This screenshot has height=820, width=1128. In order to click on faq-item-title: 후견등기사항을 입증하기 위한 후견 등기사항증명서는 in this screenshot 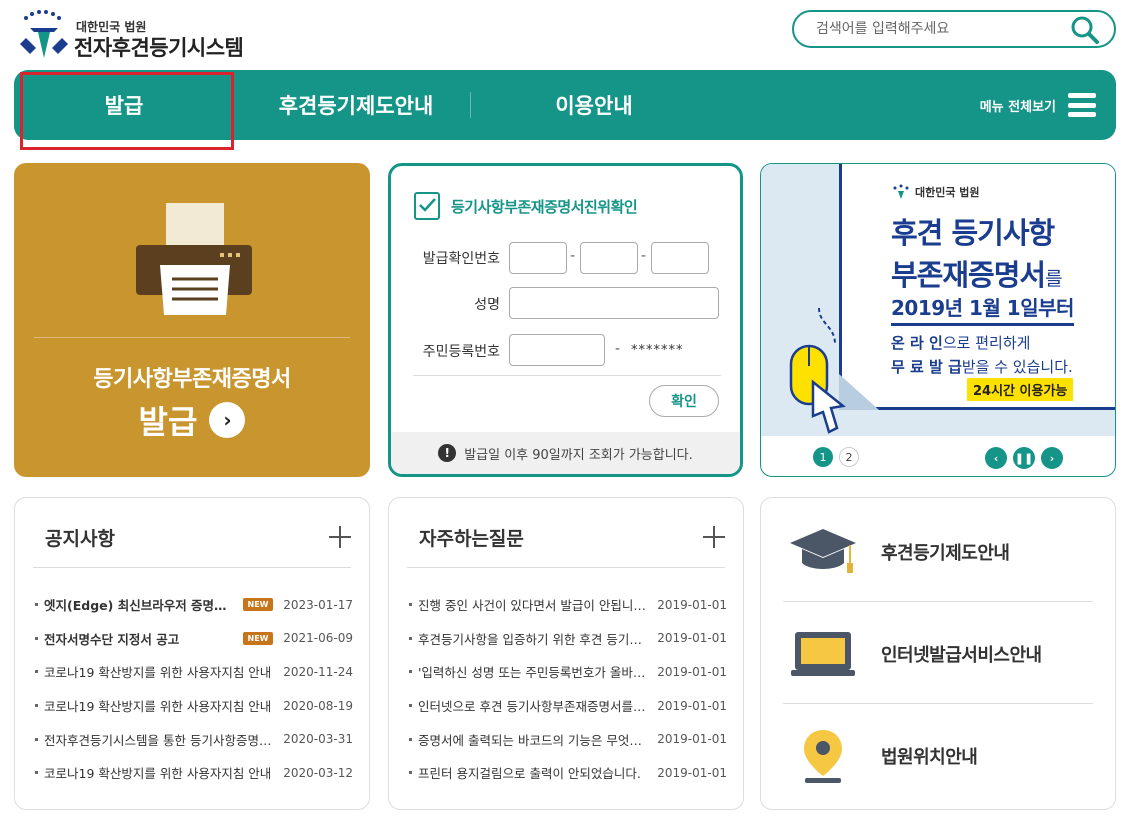, I will do `click(532, 639)`.